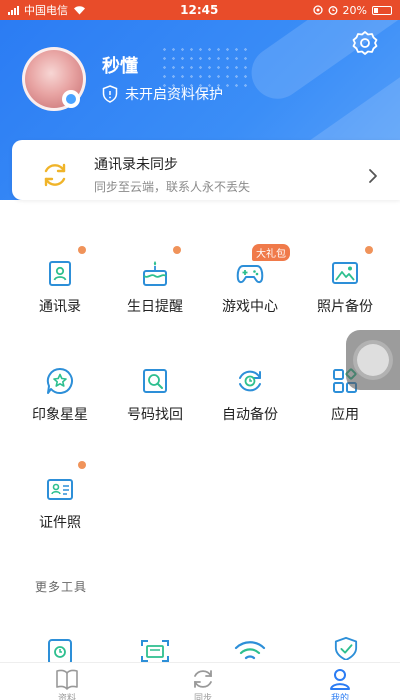 This screenshot has height=700, width=400. Describe the element at coordinates (60, 523) in the screenshot. I see `feature-label: 证件照` at that location.